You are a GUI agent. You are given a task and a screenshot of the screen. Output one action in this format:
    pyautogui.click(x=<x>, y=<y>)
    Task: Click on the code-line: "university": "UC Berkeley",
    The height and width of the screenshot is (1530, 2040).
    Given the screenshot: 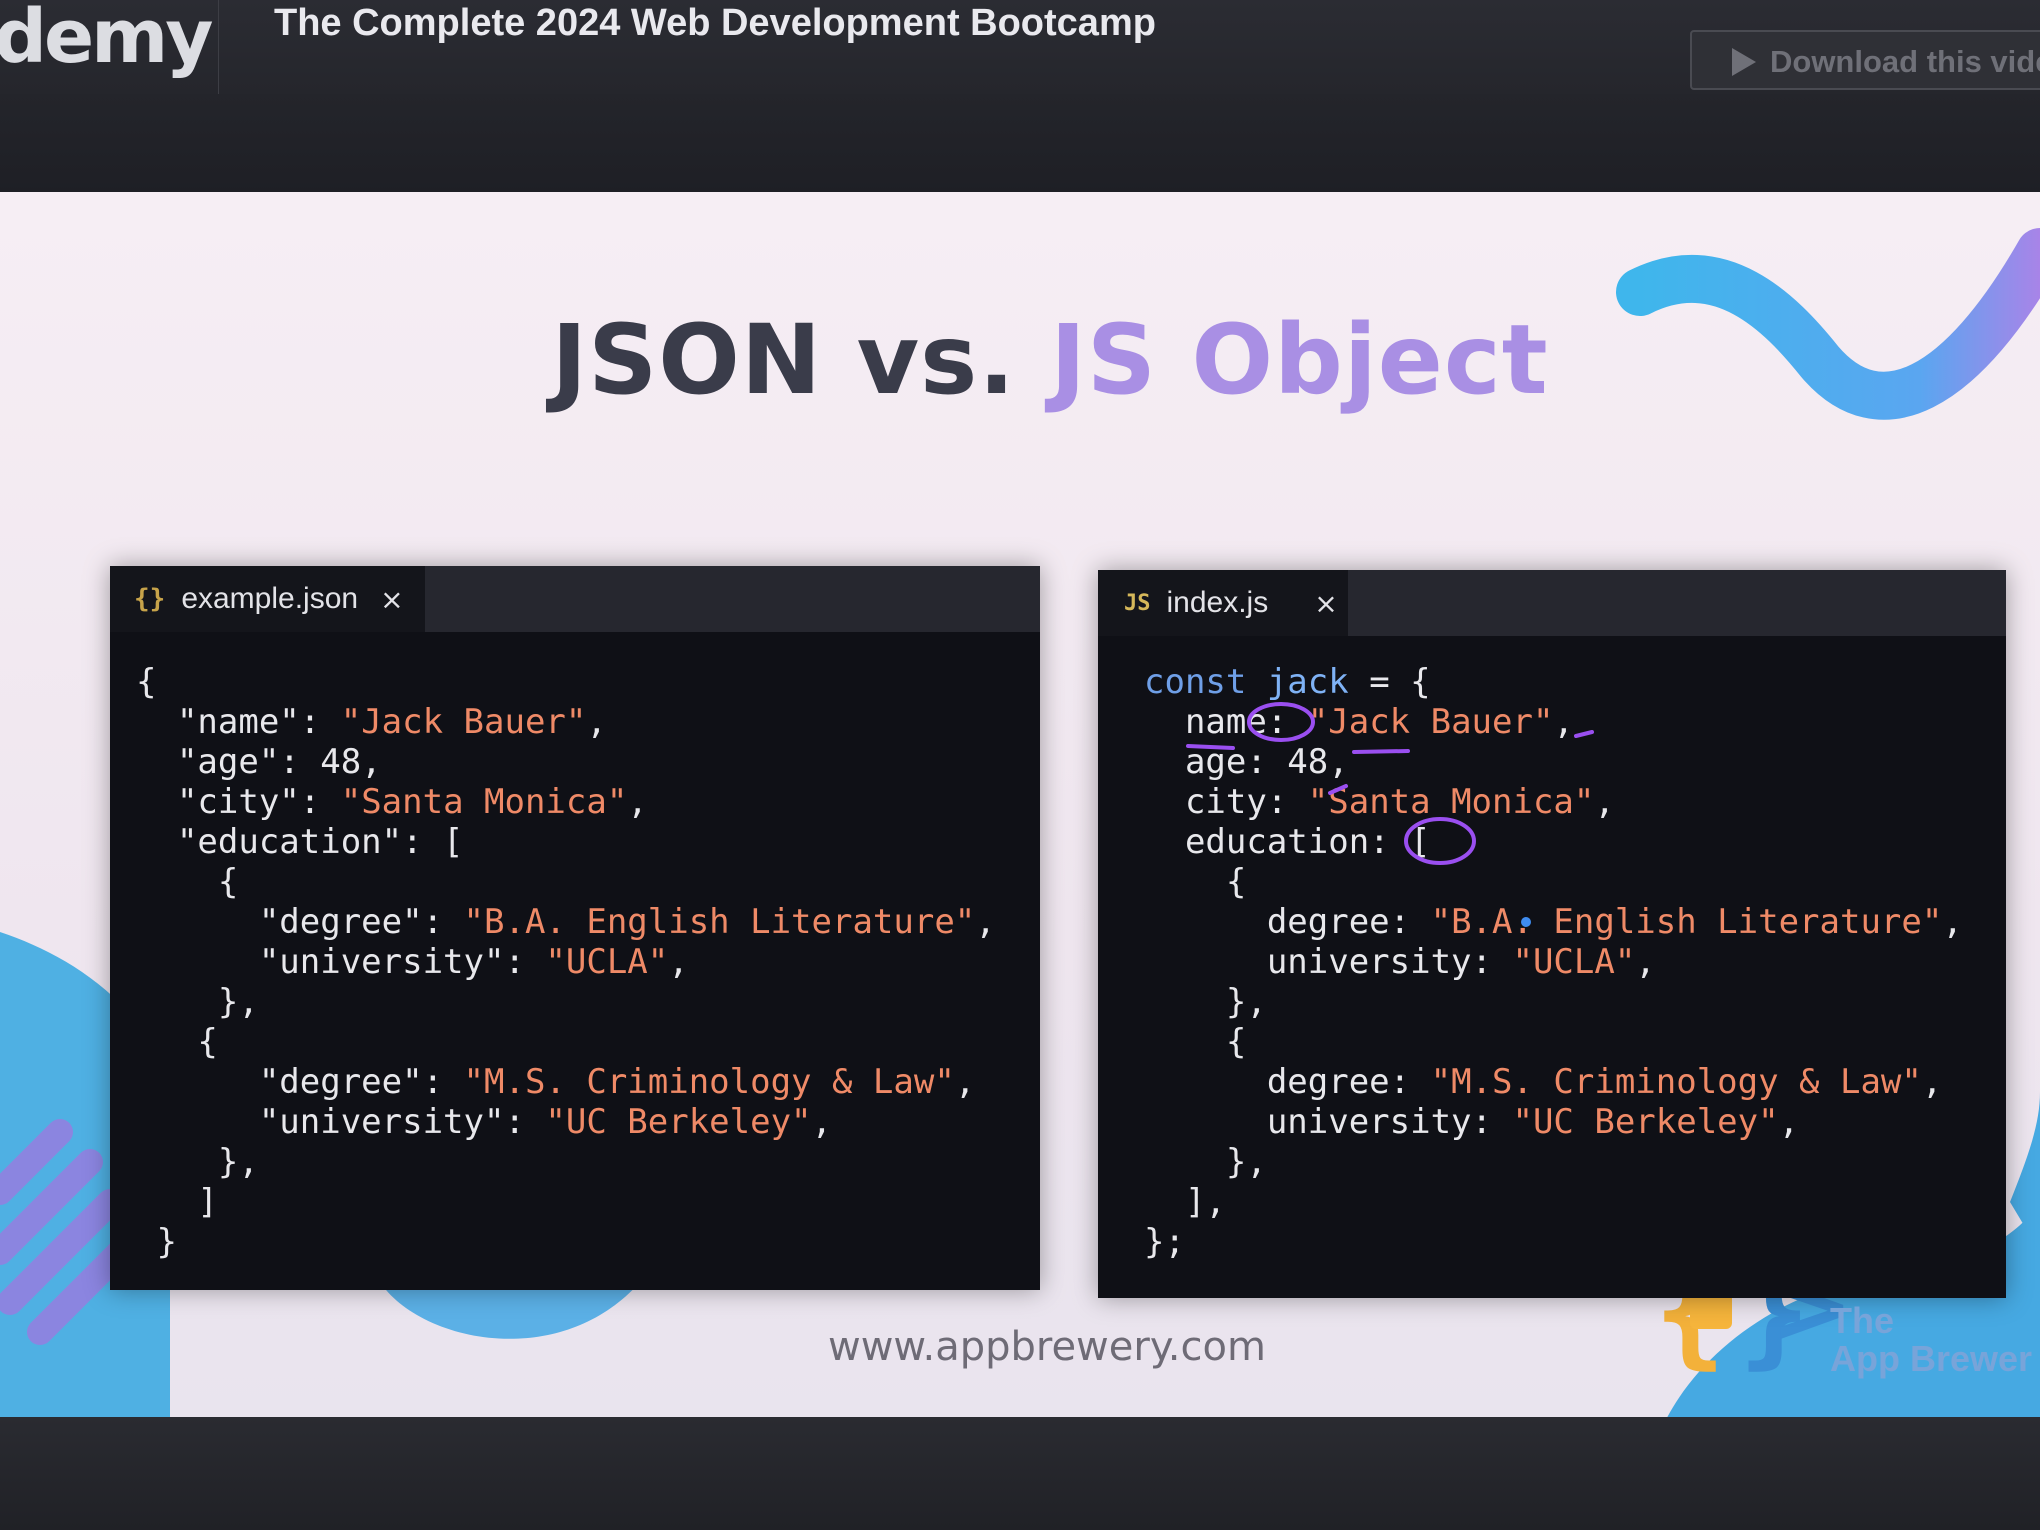 What is the action you would take?
    pyautogui.click(x=588, y=1122)
    